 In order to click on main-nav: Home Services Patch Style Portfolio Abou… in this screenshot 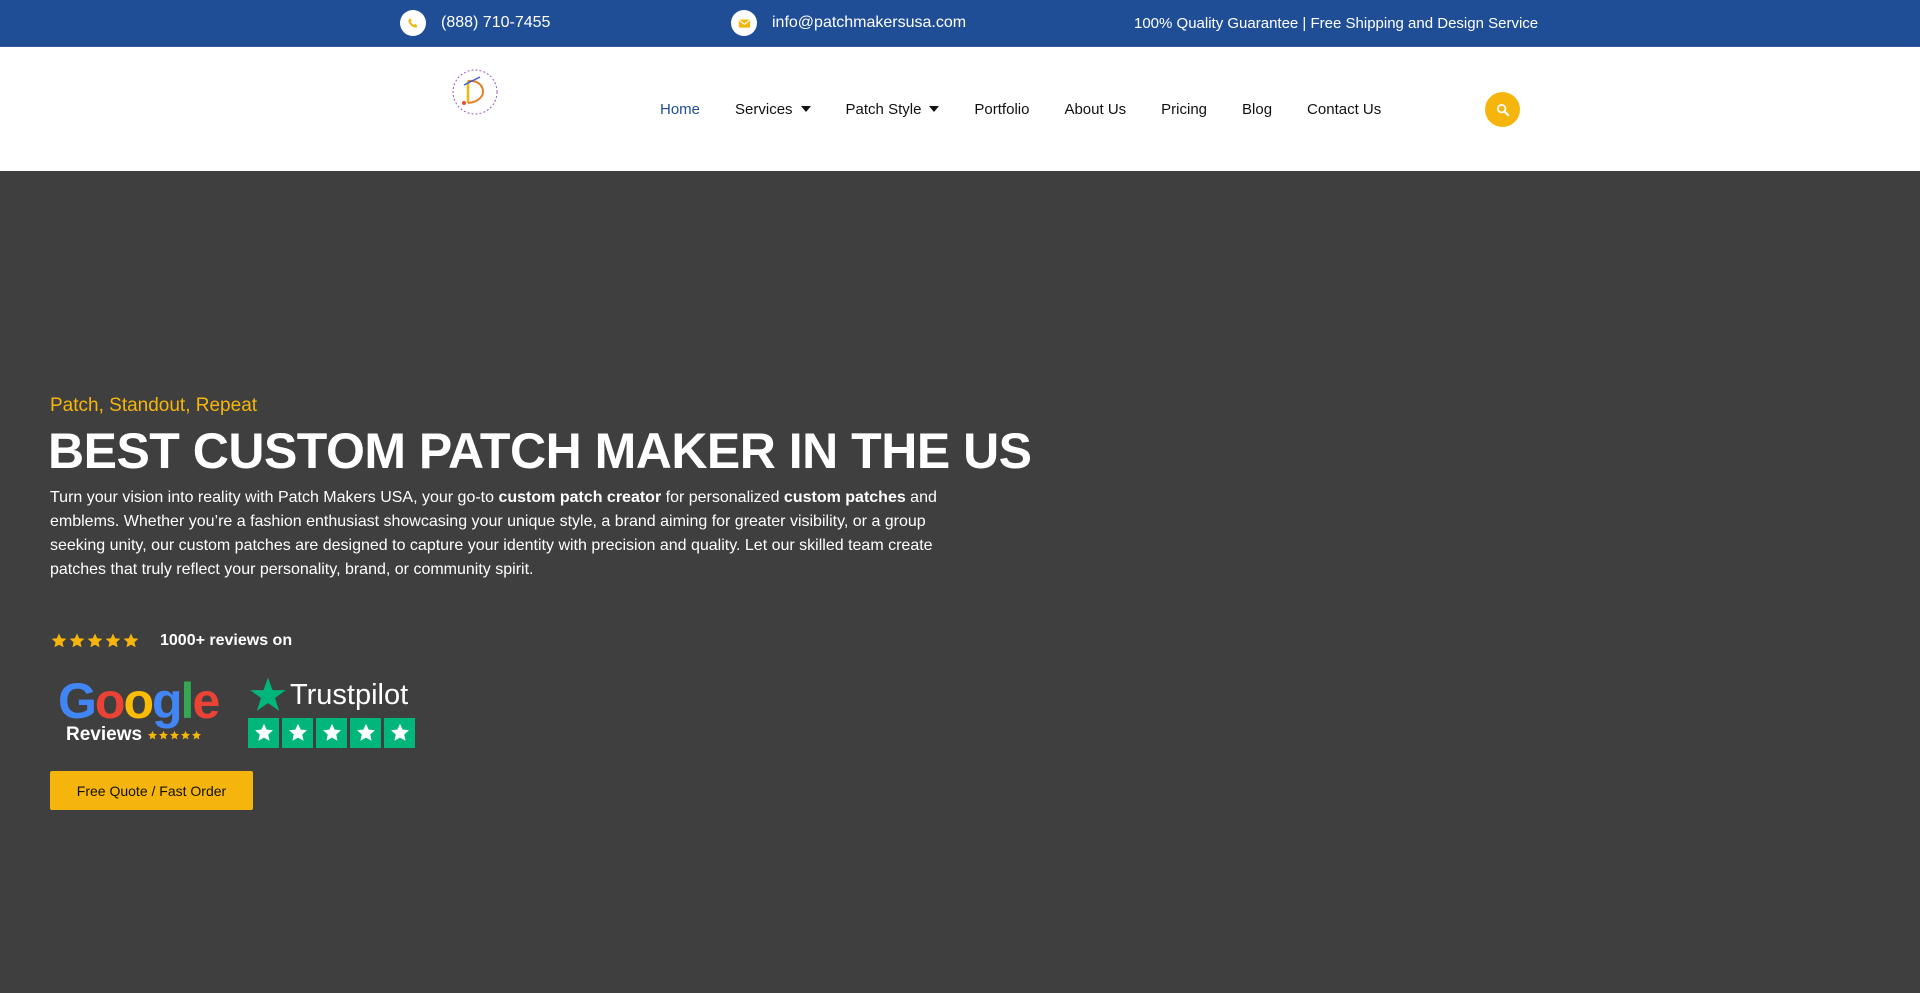, I will do `click(1038, 109)`.